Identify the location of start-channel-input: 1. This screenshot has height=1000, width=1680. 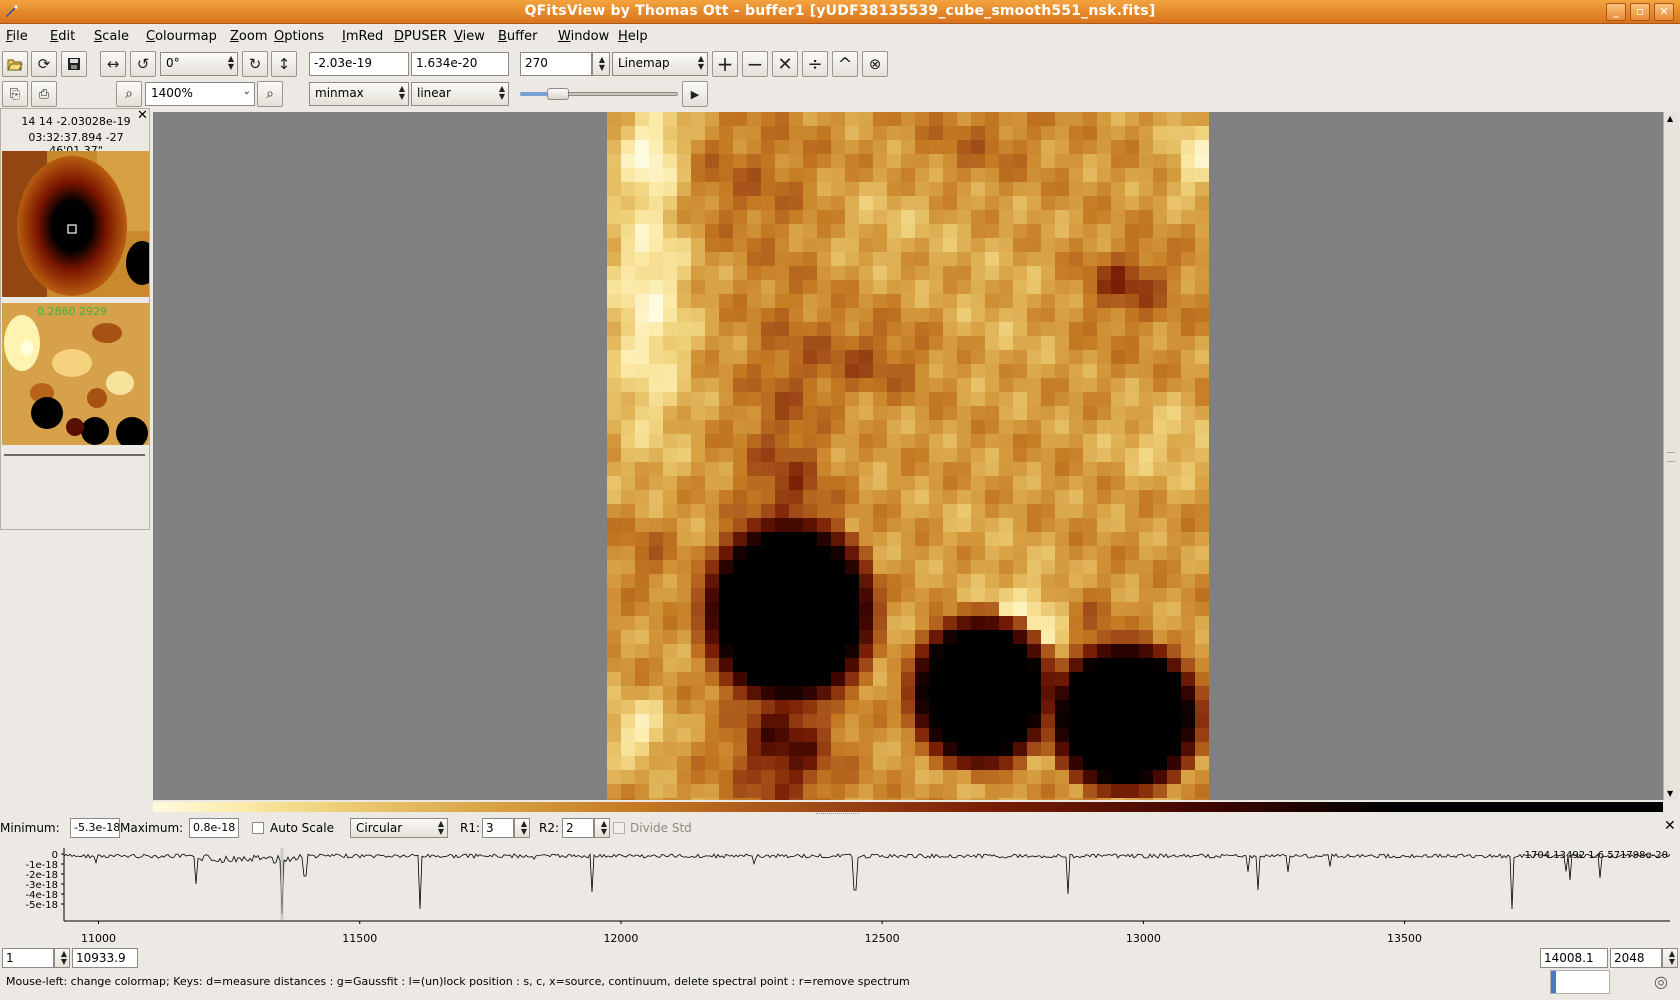
(28, 958).